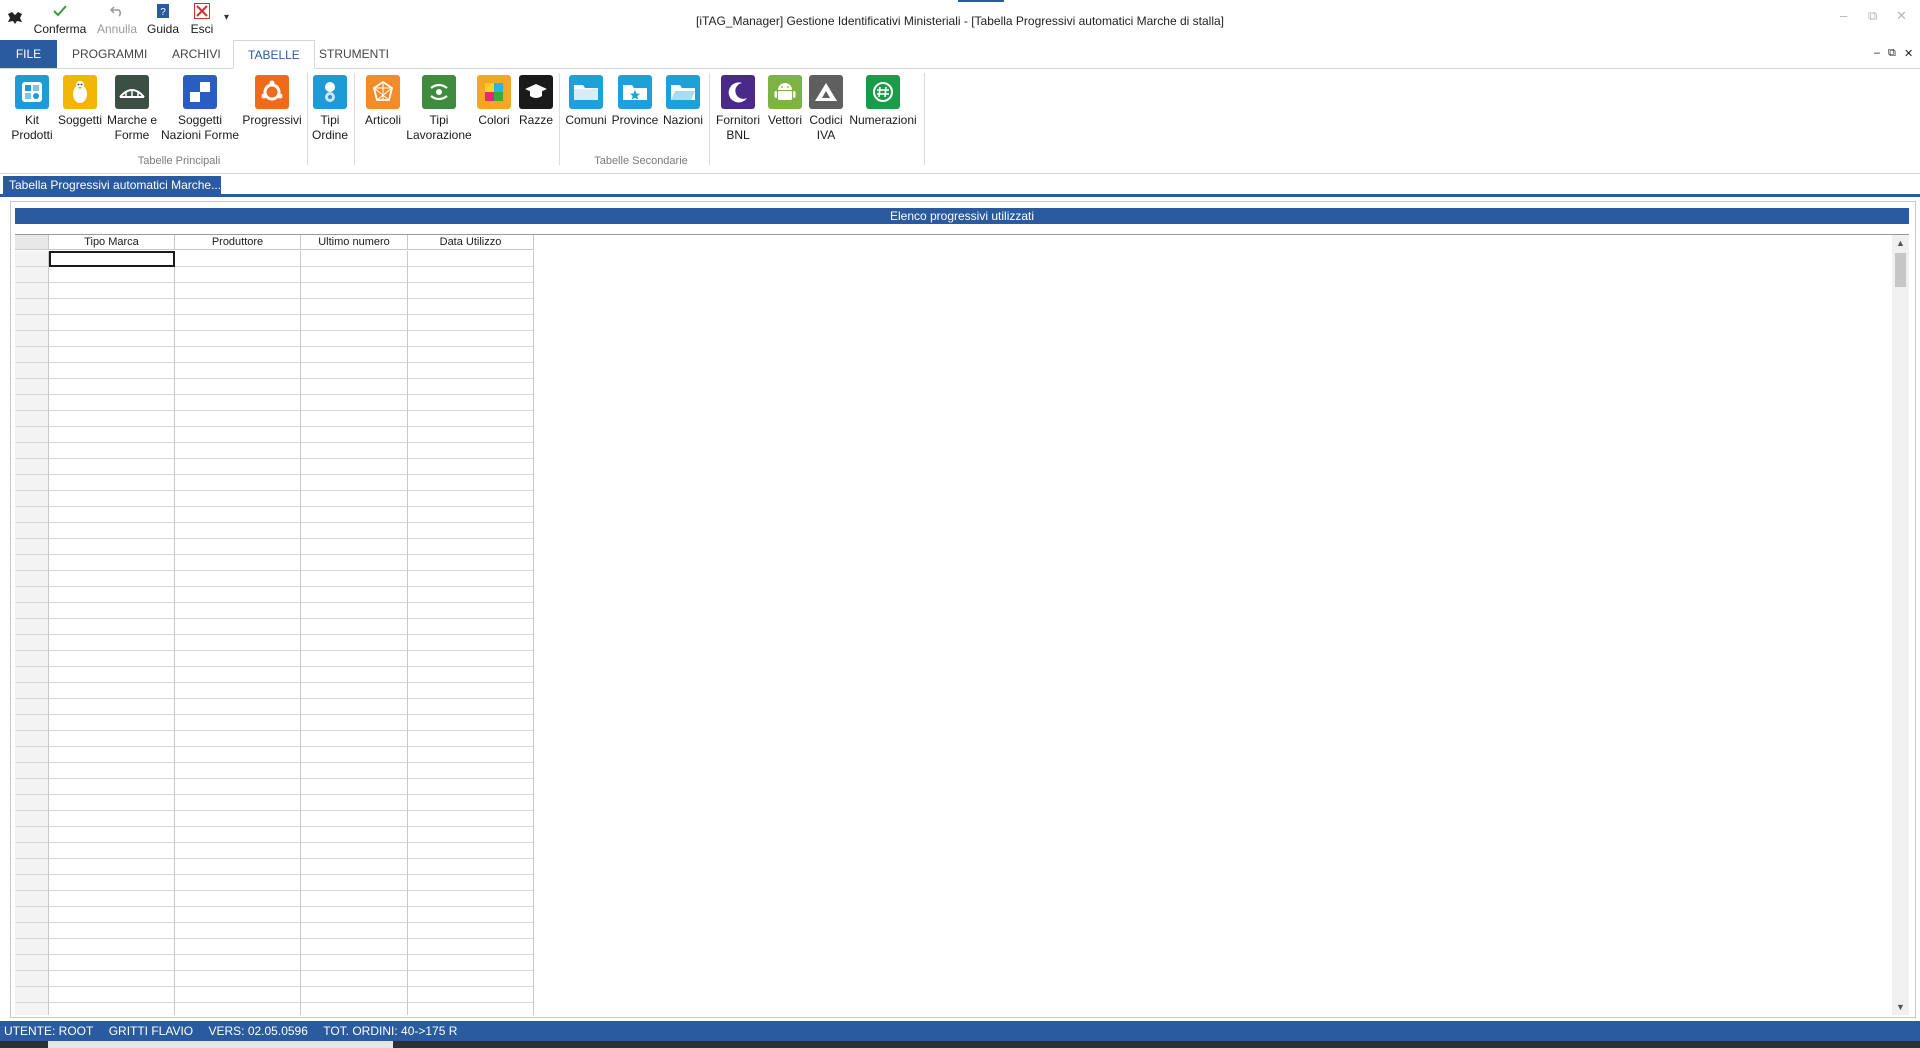 Image resolution: width=1920 pixels, height=1048 pixels. What do you see at coordinates (383, 101) in the screenshot?
I see `articoli-button: Articoli` at bounding box center [383, 101].